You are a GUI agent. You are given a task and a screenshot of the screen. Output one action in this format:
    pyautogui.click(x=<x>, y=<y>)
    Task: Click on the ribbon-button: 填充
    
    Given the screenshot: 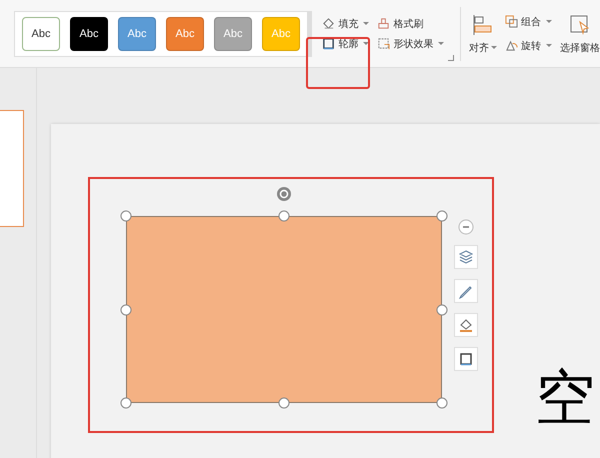 What is the action you would take?
    pyautogui.click(x=346, y=23)
    